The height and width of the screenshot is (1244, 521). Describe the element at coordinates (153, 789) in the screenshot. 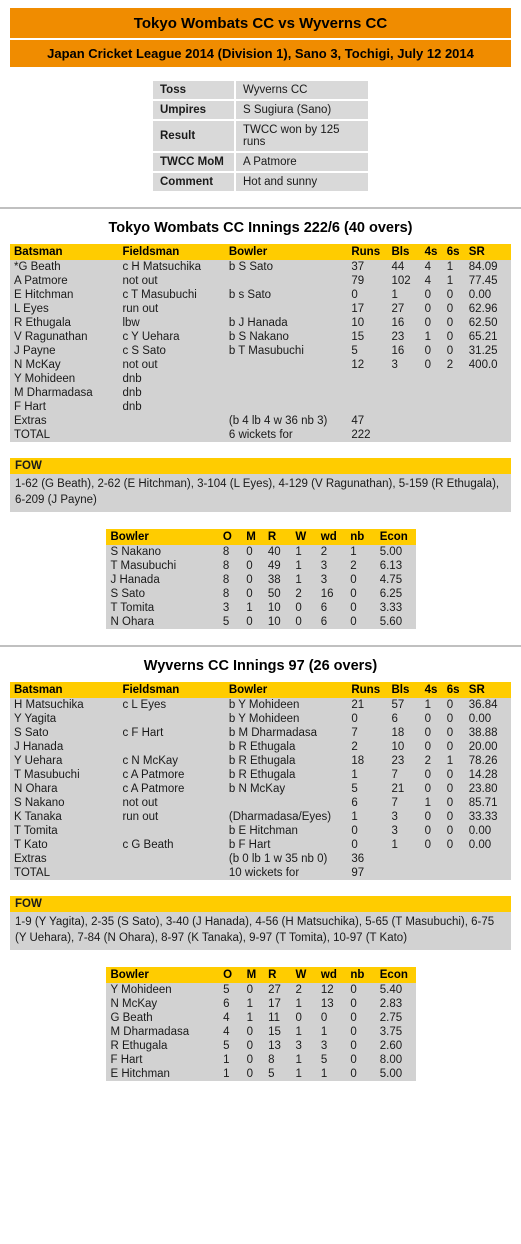

I see `cell-fieldsman: c A Patmore` at that location.